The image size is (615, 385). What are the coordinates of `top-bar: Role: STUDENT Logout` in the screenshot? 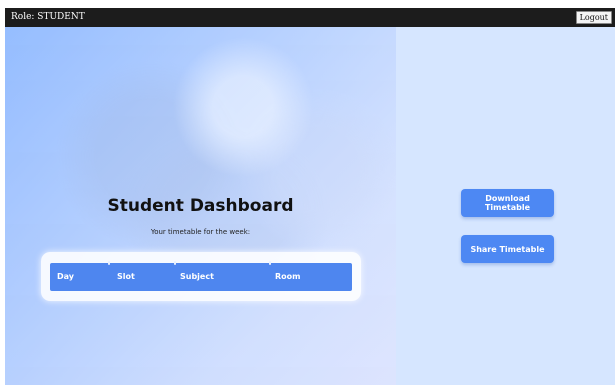 It's located at (310, 17).